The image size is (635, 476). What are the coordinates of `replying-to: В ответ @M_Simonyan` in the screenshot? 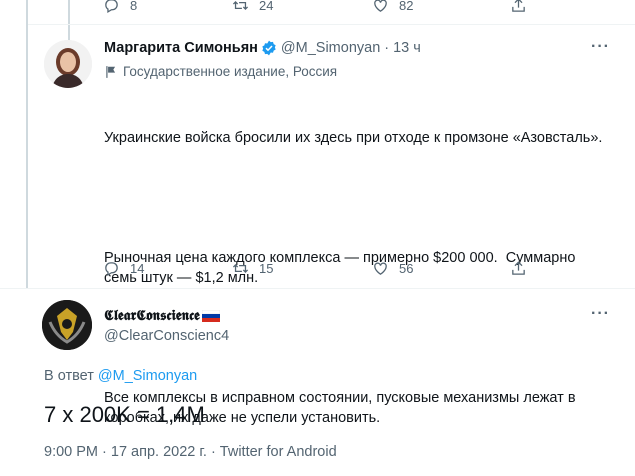 It's located at (120, 376).